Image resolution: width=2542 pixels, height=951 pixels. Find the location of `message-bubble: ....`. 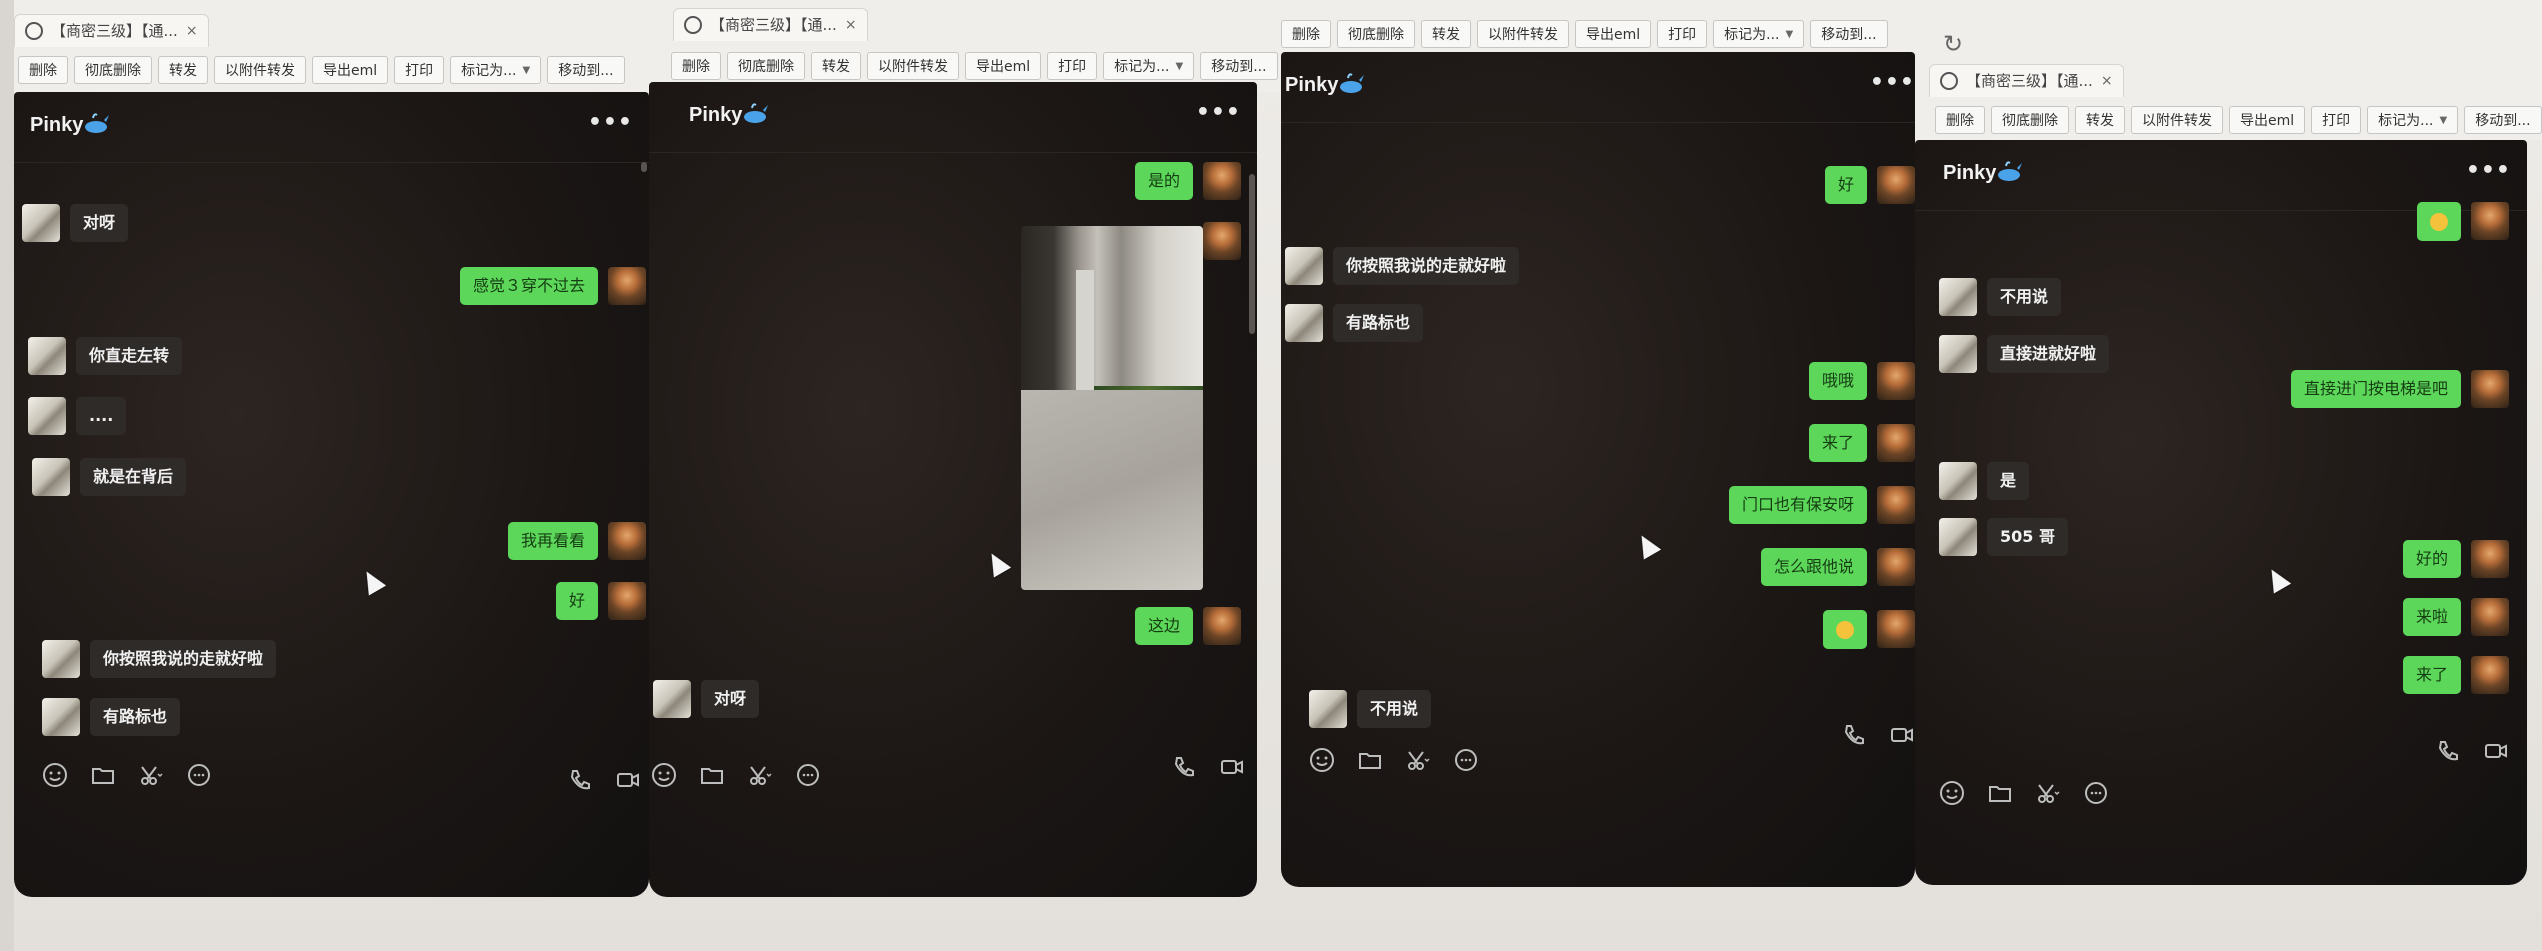

message-bubble: .... is located at coordinates (101, 416).